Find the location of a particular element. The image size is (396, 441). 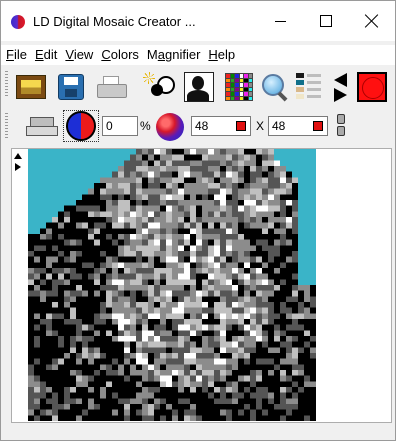

minimize-icon is located at coordinates (280, 21).